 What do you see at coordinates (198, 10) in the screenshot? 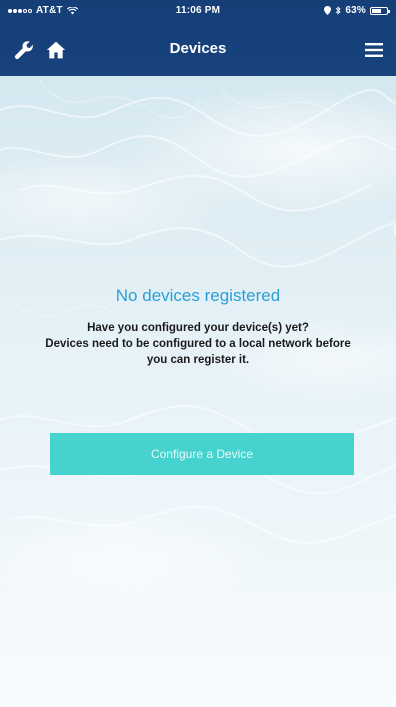
I see `status-bar: AT&T 11:06 PM 63%` at bounding box center [198, 10].